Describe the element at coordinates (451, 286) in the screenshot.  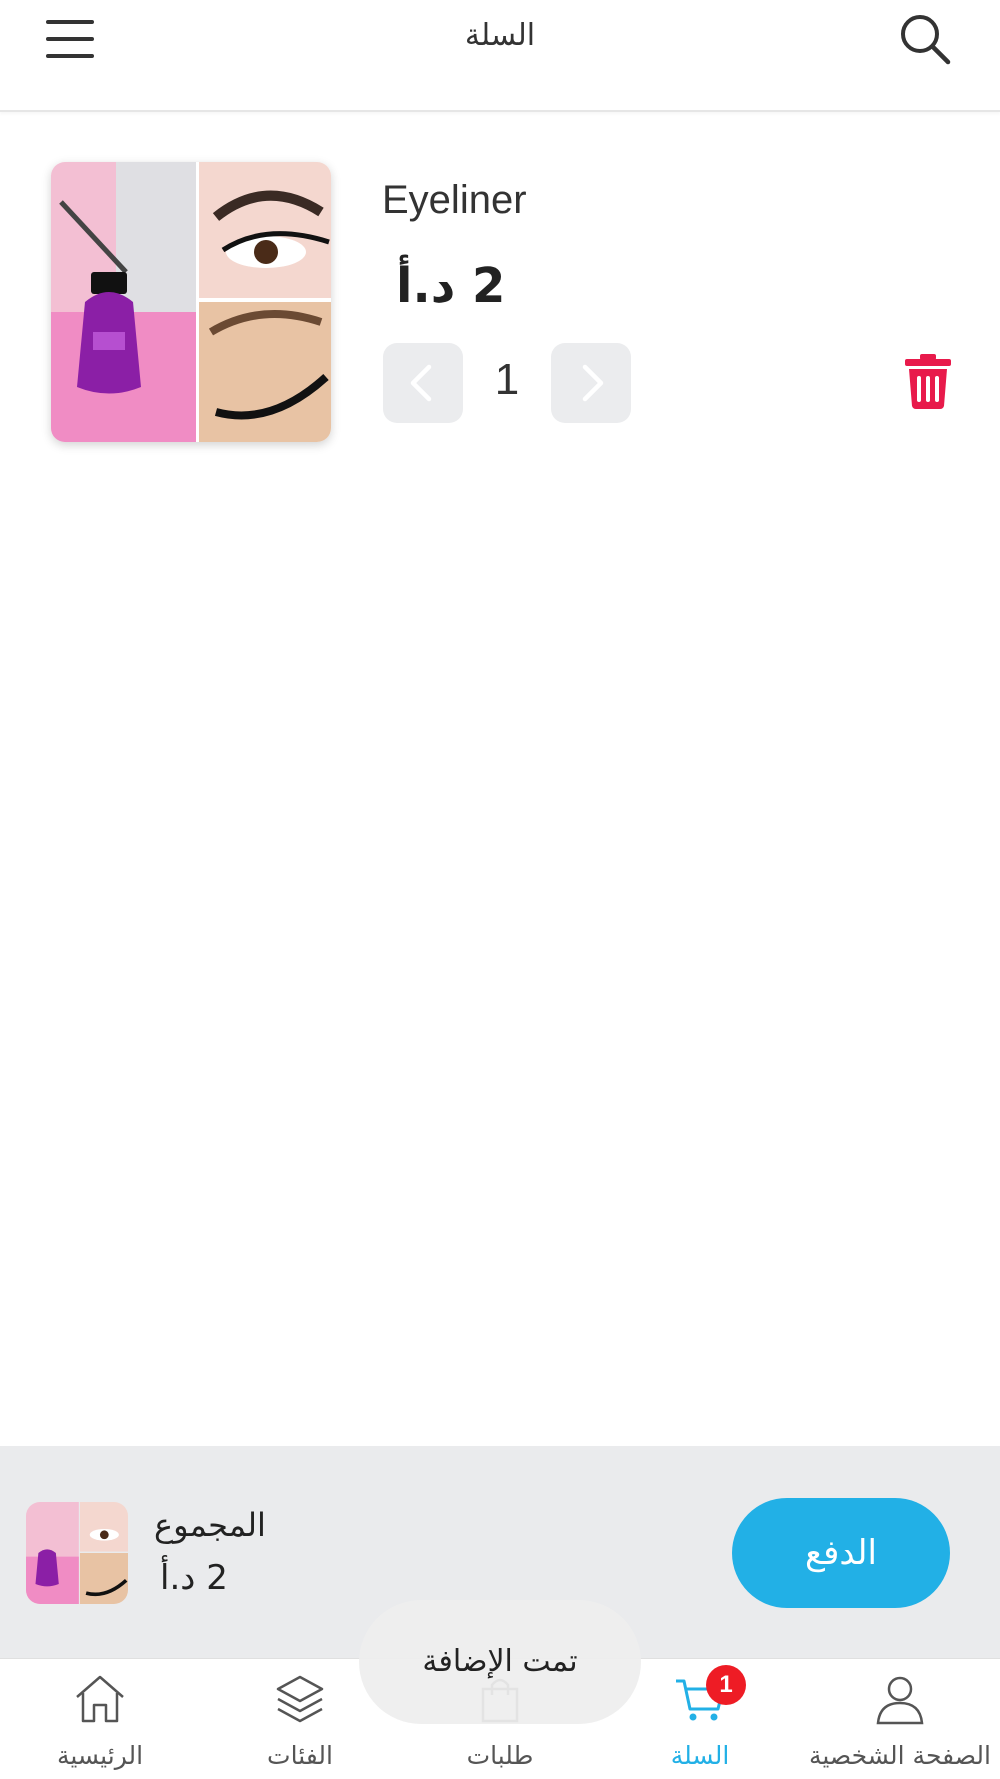
I see `product-price: 2 د.أ` at that location.